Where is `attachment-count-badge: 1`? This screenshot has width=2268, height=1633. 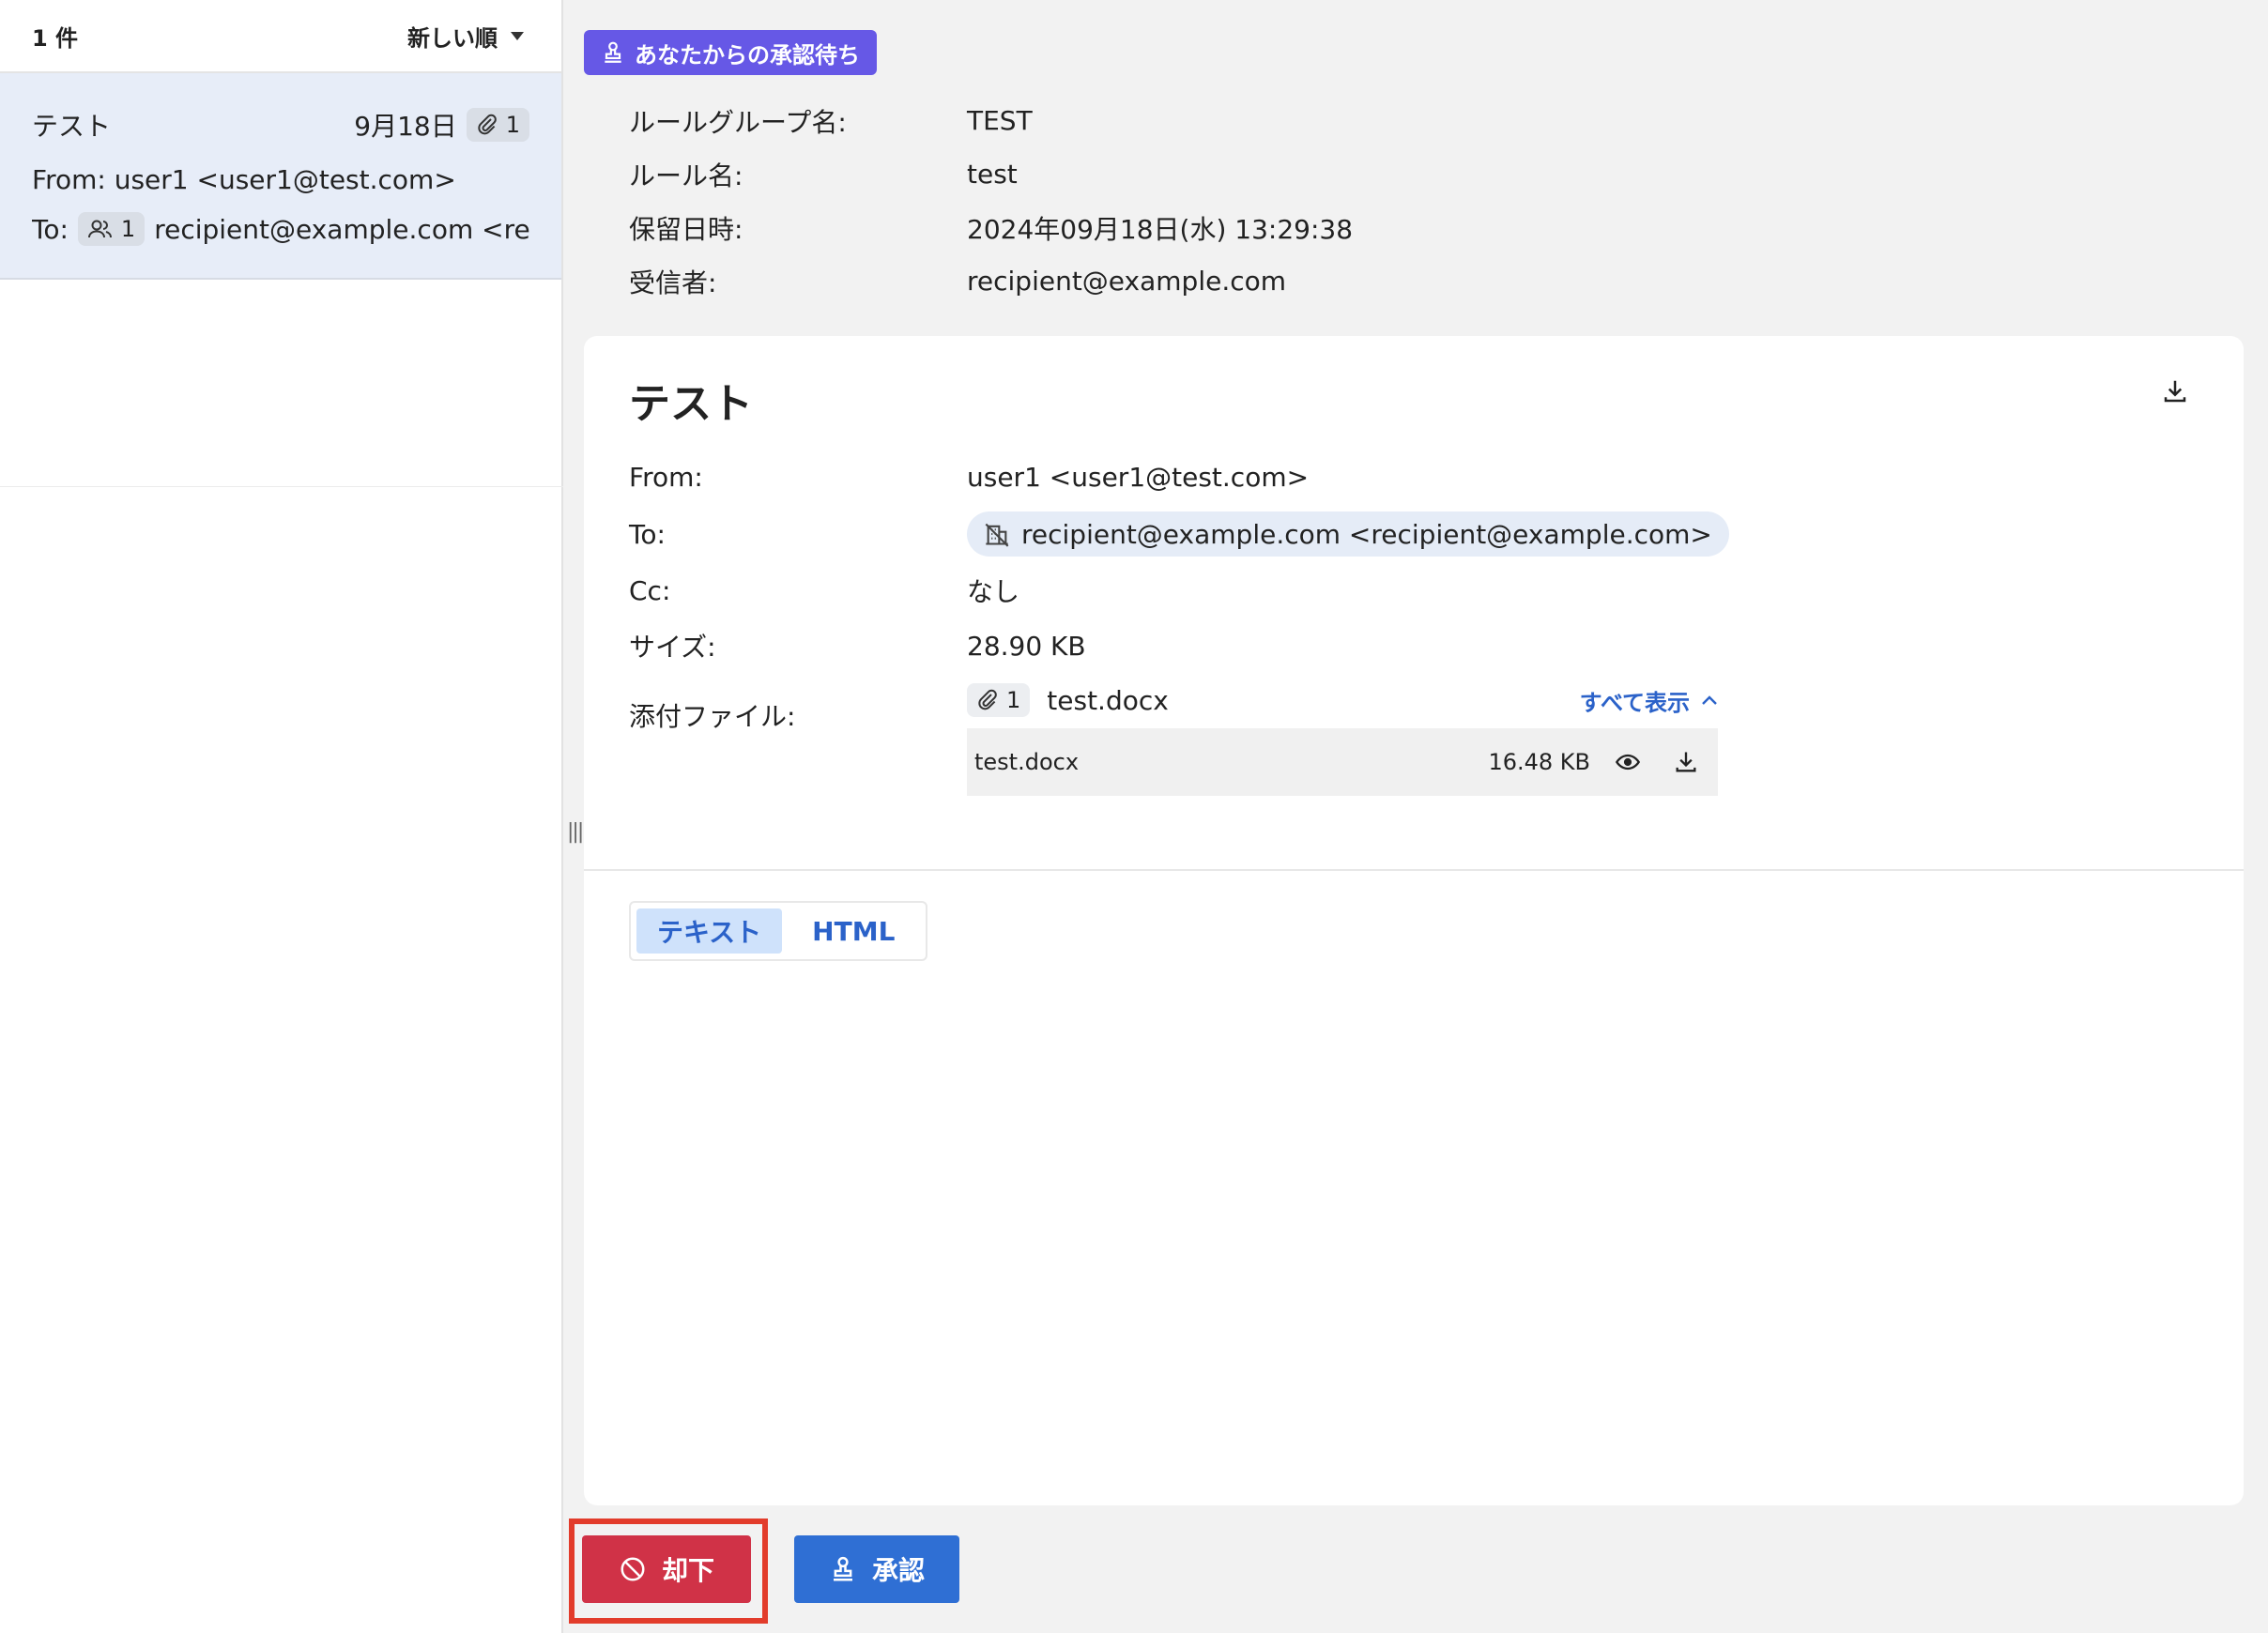 attachment-count-badge: 1 is located at coordinates (999, 700).